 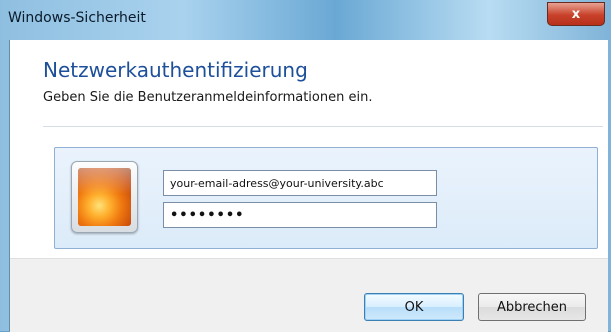 What do you see at coordinates (532, 307) in the screenshot?
I see `cancel-button: Abbrechen` at bounding box center [532, 307].